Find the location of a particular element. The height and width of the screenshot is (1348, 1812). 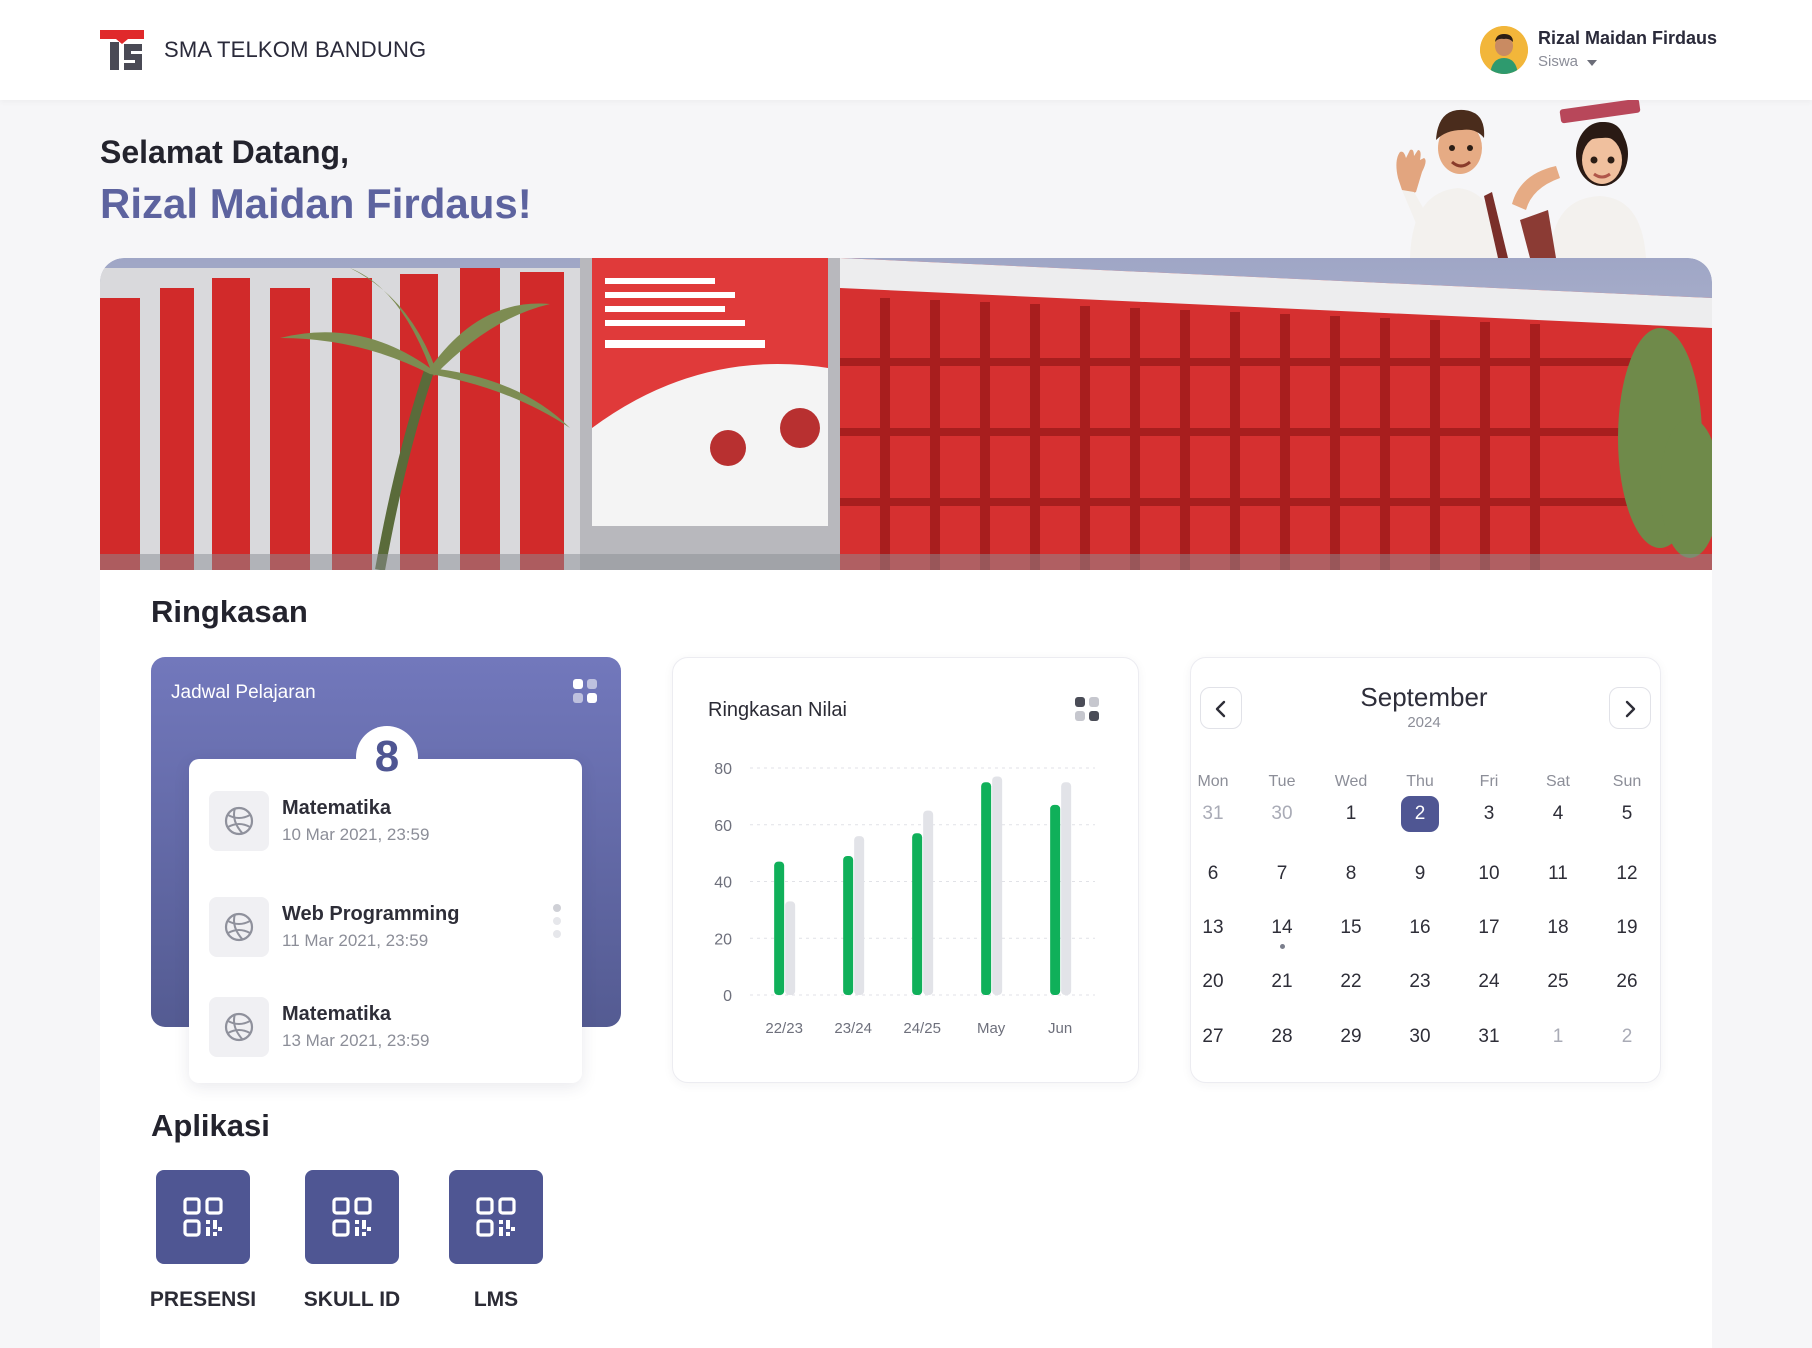

app-presensi-label: PRESENSI is located at coordinates (203, 1299).